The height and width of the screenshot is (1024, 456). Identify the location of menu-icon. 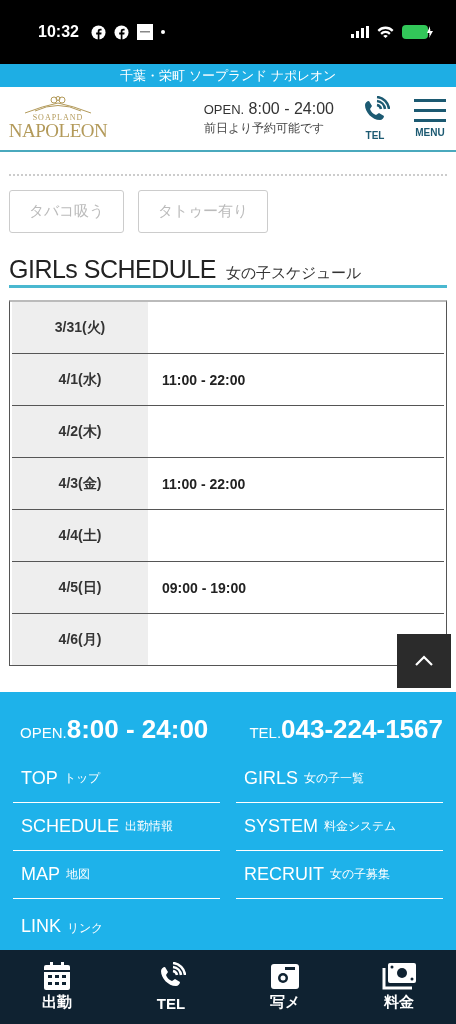
(430, 111).